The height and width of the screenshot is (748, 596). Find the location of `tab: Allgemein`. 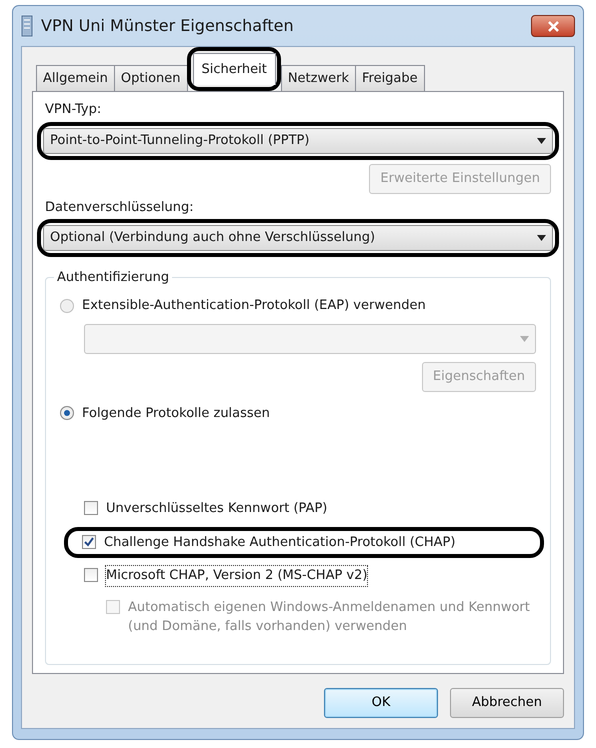

tab: Allgemein is located at coordinates (75, 77).